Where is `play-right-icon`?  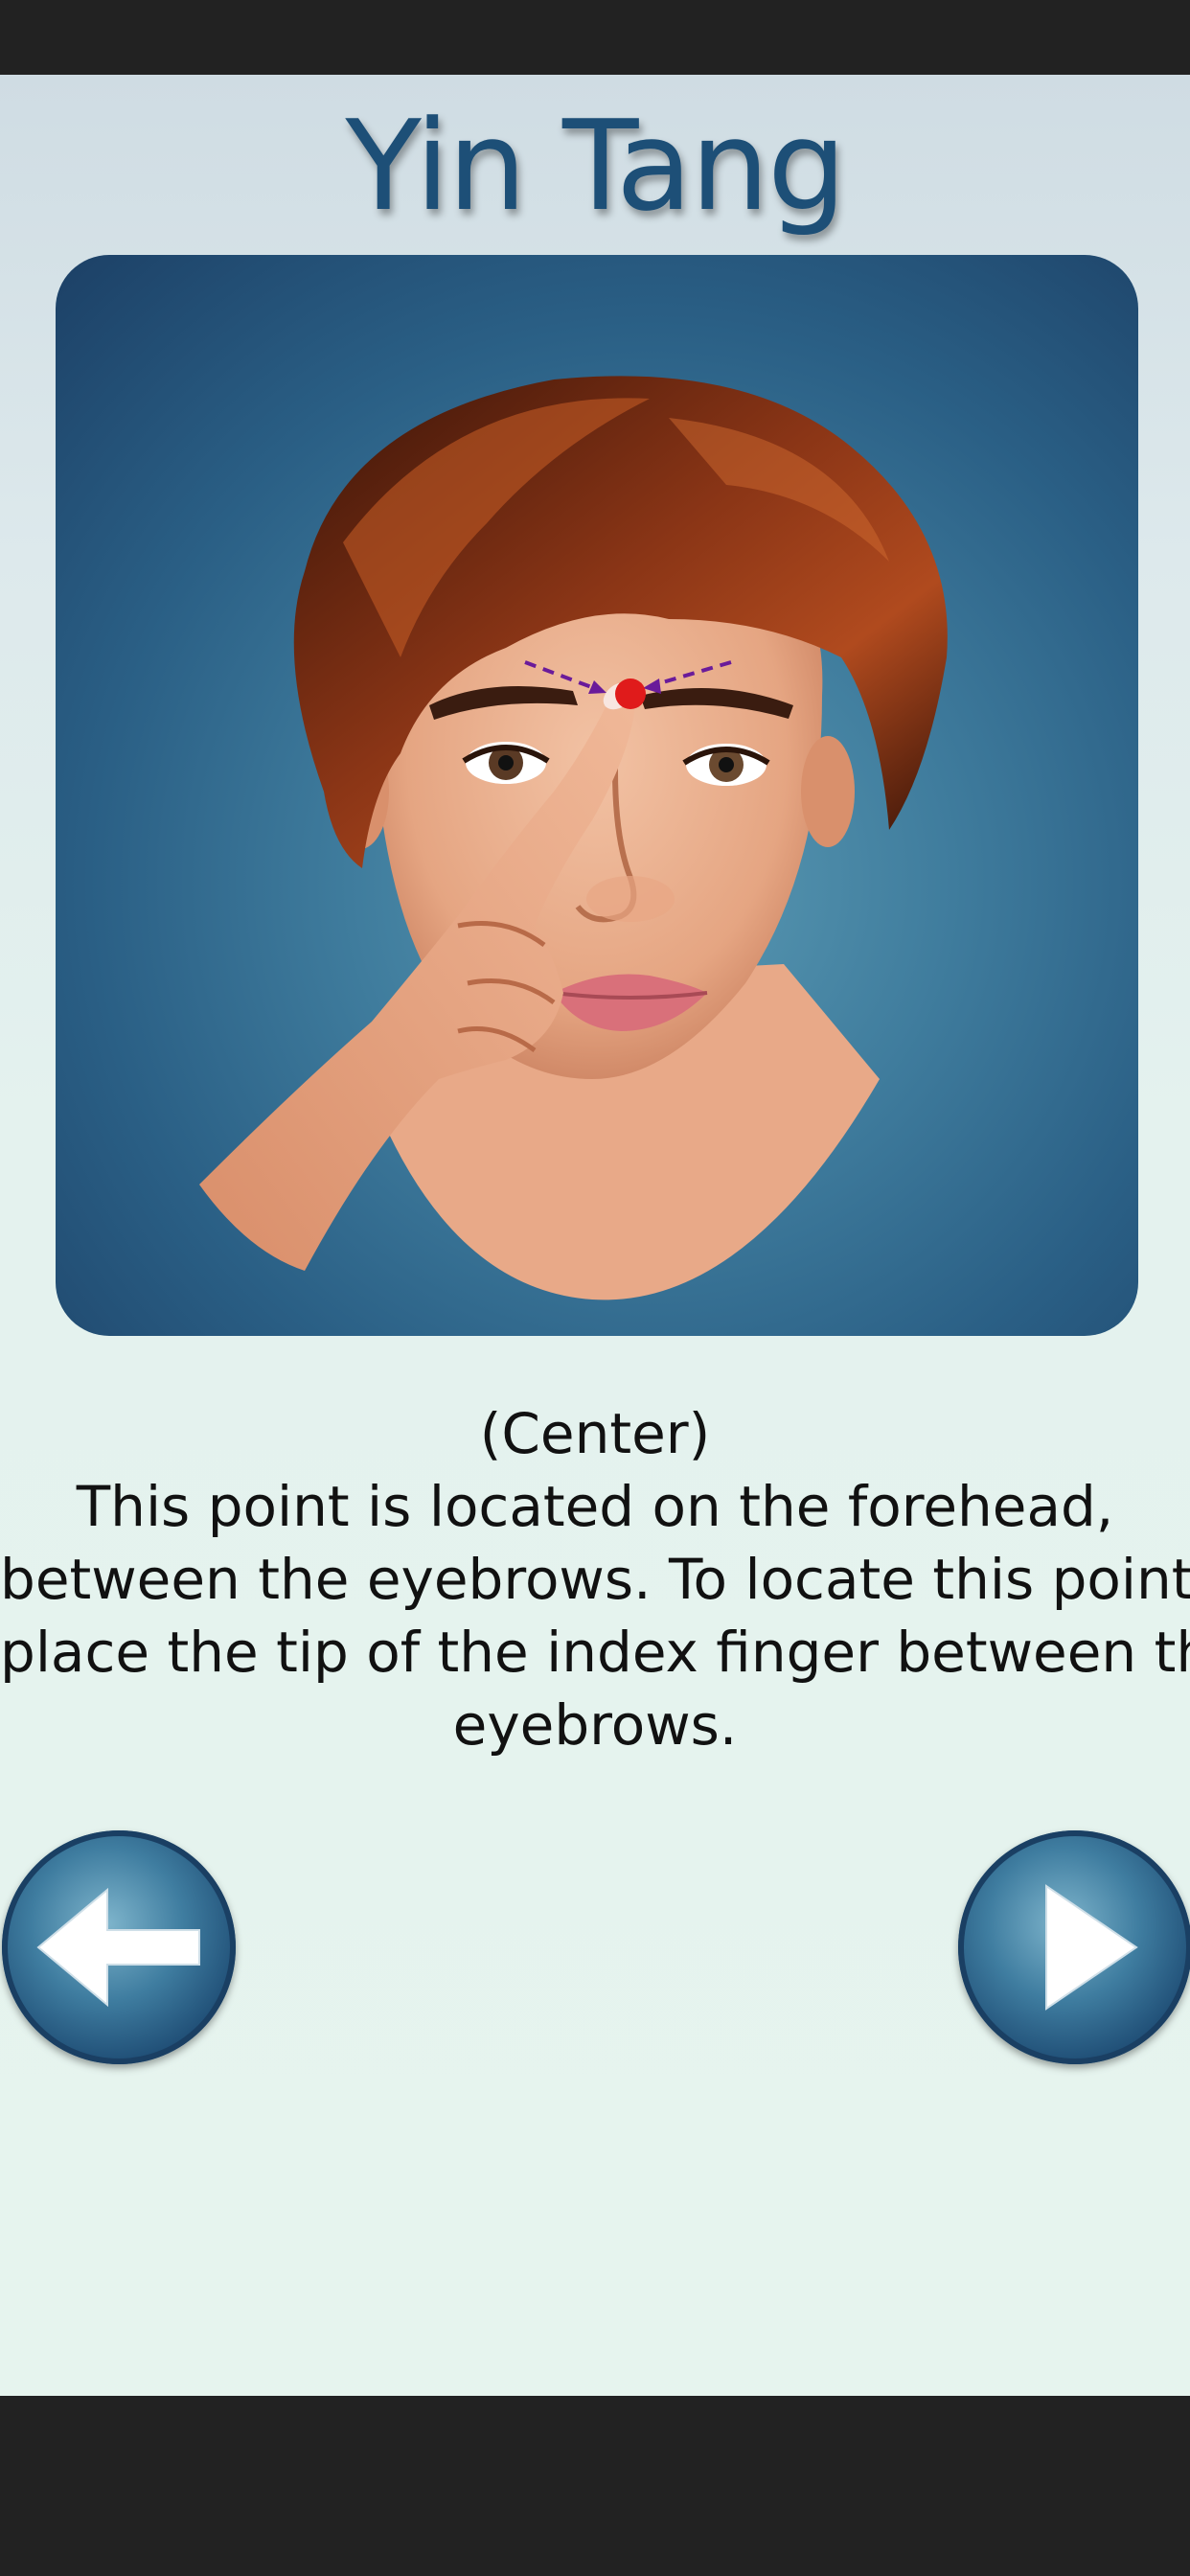 play-right-icon is located at coordinates (1092, 1947).